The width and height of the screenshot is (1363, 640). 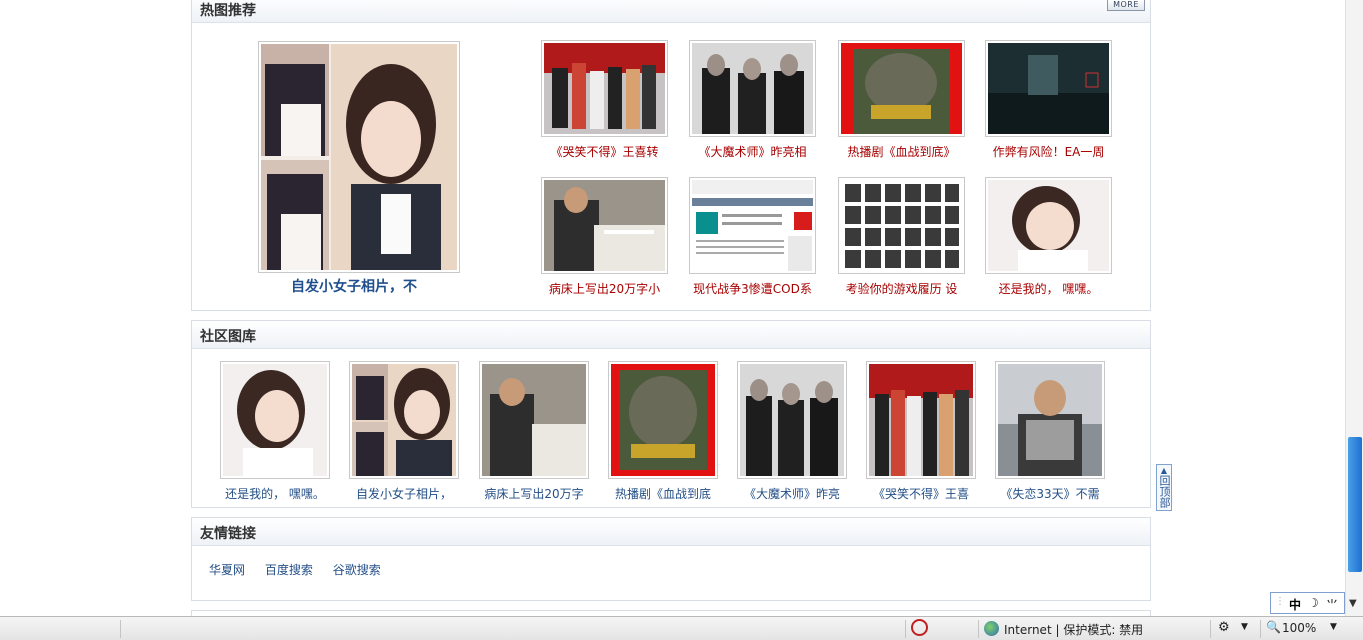 I want to click on security-zone-text: Internet | 保护模式: 禁用, so click(x=1073, y=629).